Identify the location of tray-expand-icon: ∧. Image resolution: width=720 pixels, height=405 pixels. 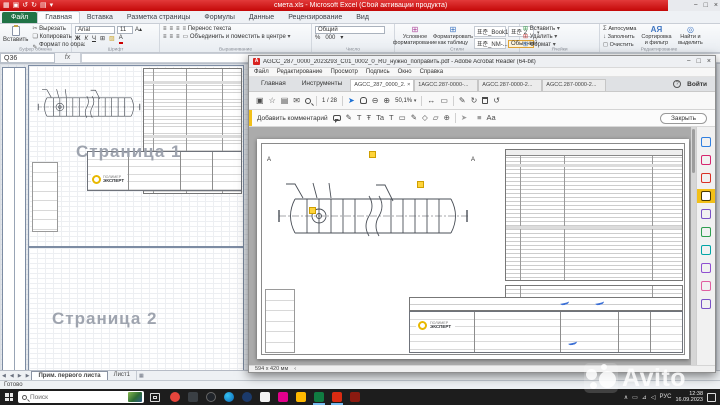
(626, 397).